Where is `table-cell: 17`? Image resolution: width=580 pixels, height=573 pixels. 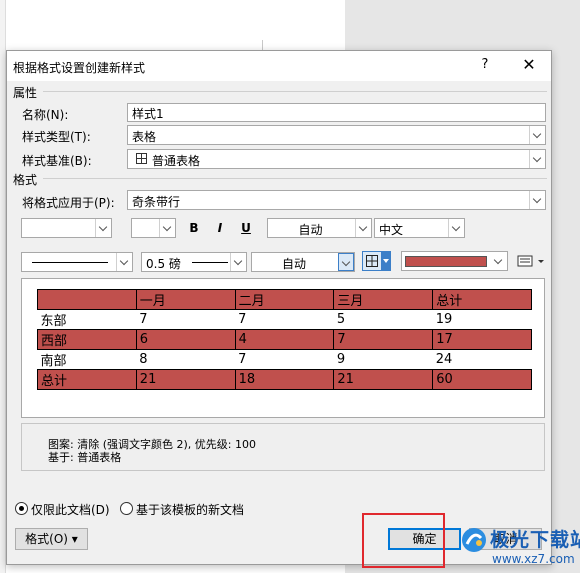 table-cell: 17 is located at coordinates (482, 339).